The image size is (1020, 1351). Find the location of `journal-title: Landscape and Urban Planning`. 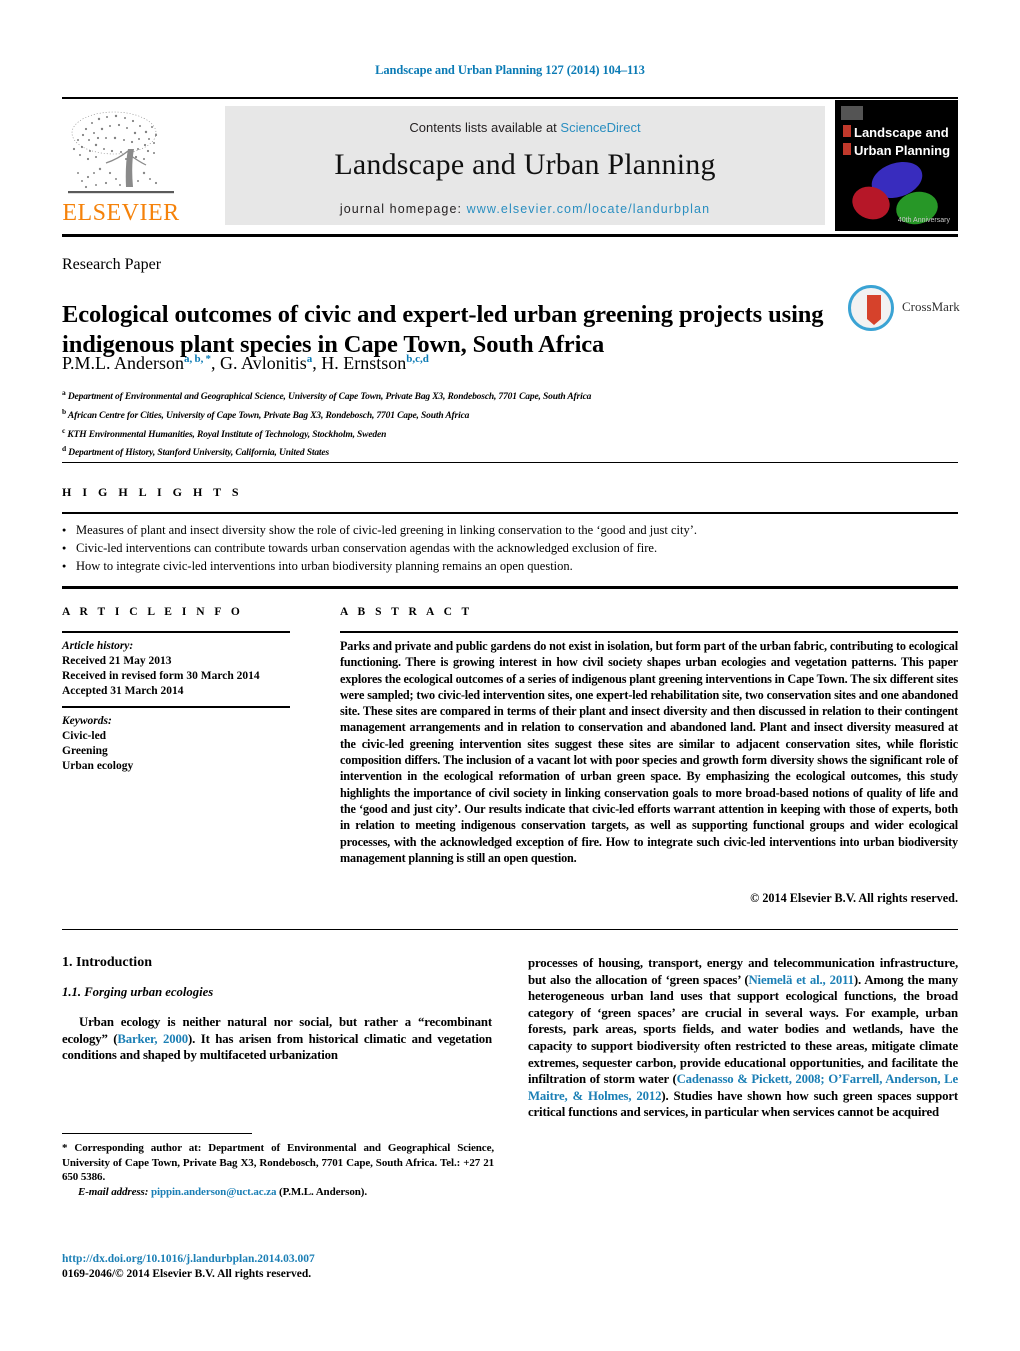

journal-title: Landscape and Urban Planning is located at coordinates (525, 164).